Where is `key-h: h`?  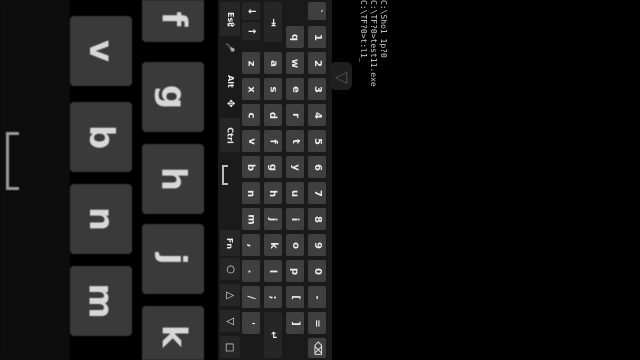
key-h: h is located at coordinates (273, 193).